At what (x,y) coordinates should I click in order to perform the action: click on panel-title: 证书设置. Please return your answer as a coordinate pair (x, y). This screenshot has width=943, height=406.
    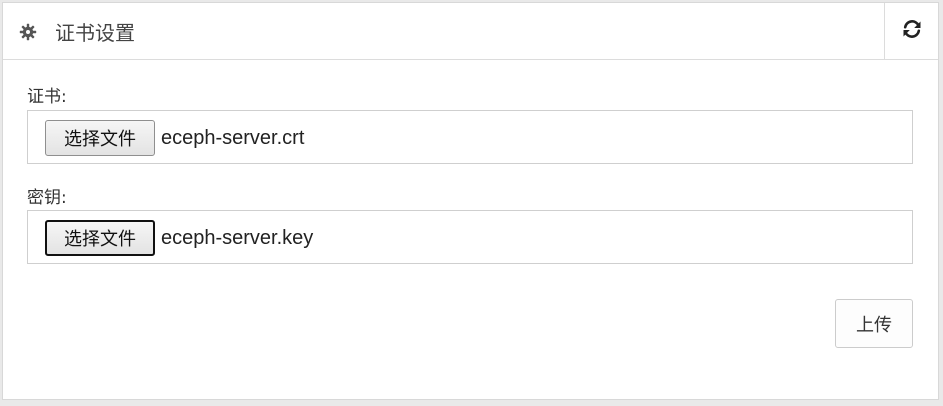
    Looking at the image, I should click on (95, 33).